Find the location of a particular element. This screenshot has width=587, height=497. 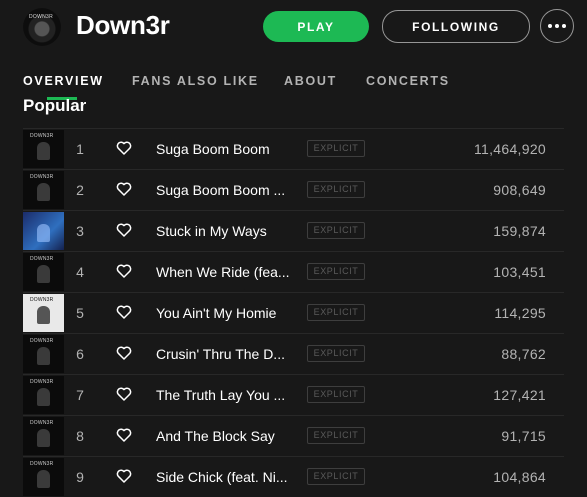

section-title: Popular is located at coordinates (55, 105).